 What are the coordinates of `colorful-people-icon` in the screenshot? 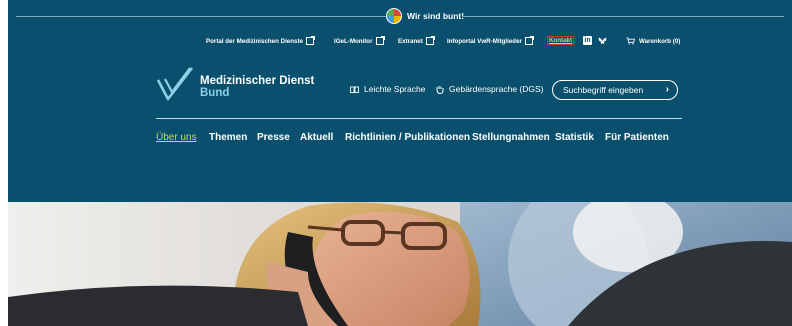 It's located at (394, 16).